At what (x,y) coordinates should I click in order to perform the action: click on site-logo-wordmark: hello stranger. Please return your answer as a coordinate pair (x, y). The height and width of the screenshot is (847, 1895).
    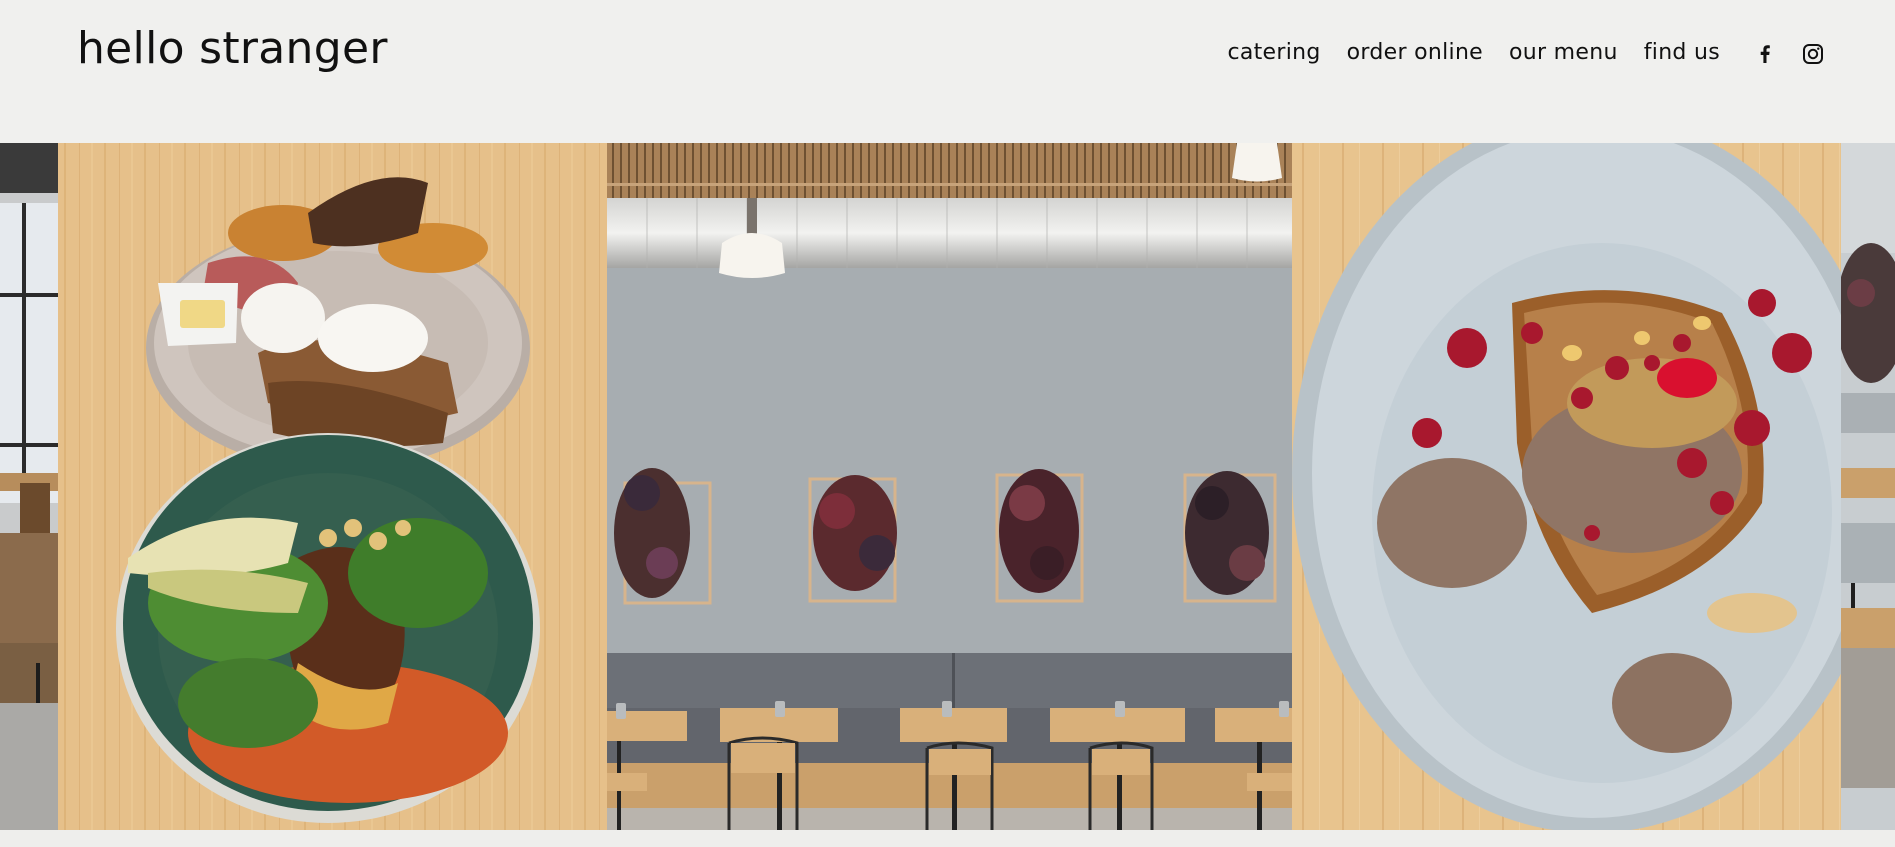
    Looking at the image, I should click on (232, 49).